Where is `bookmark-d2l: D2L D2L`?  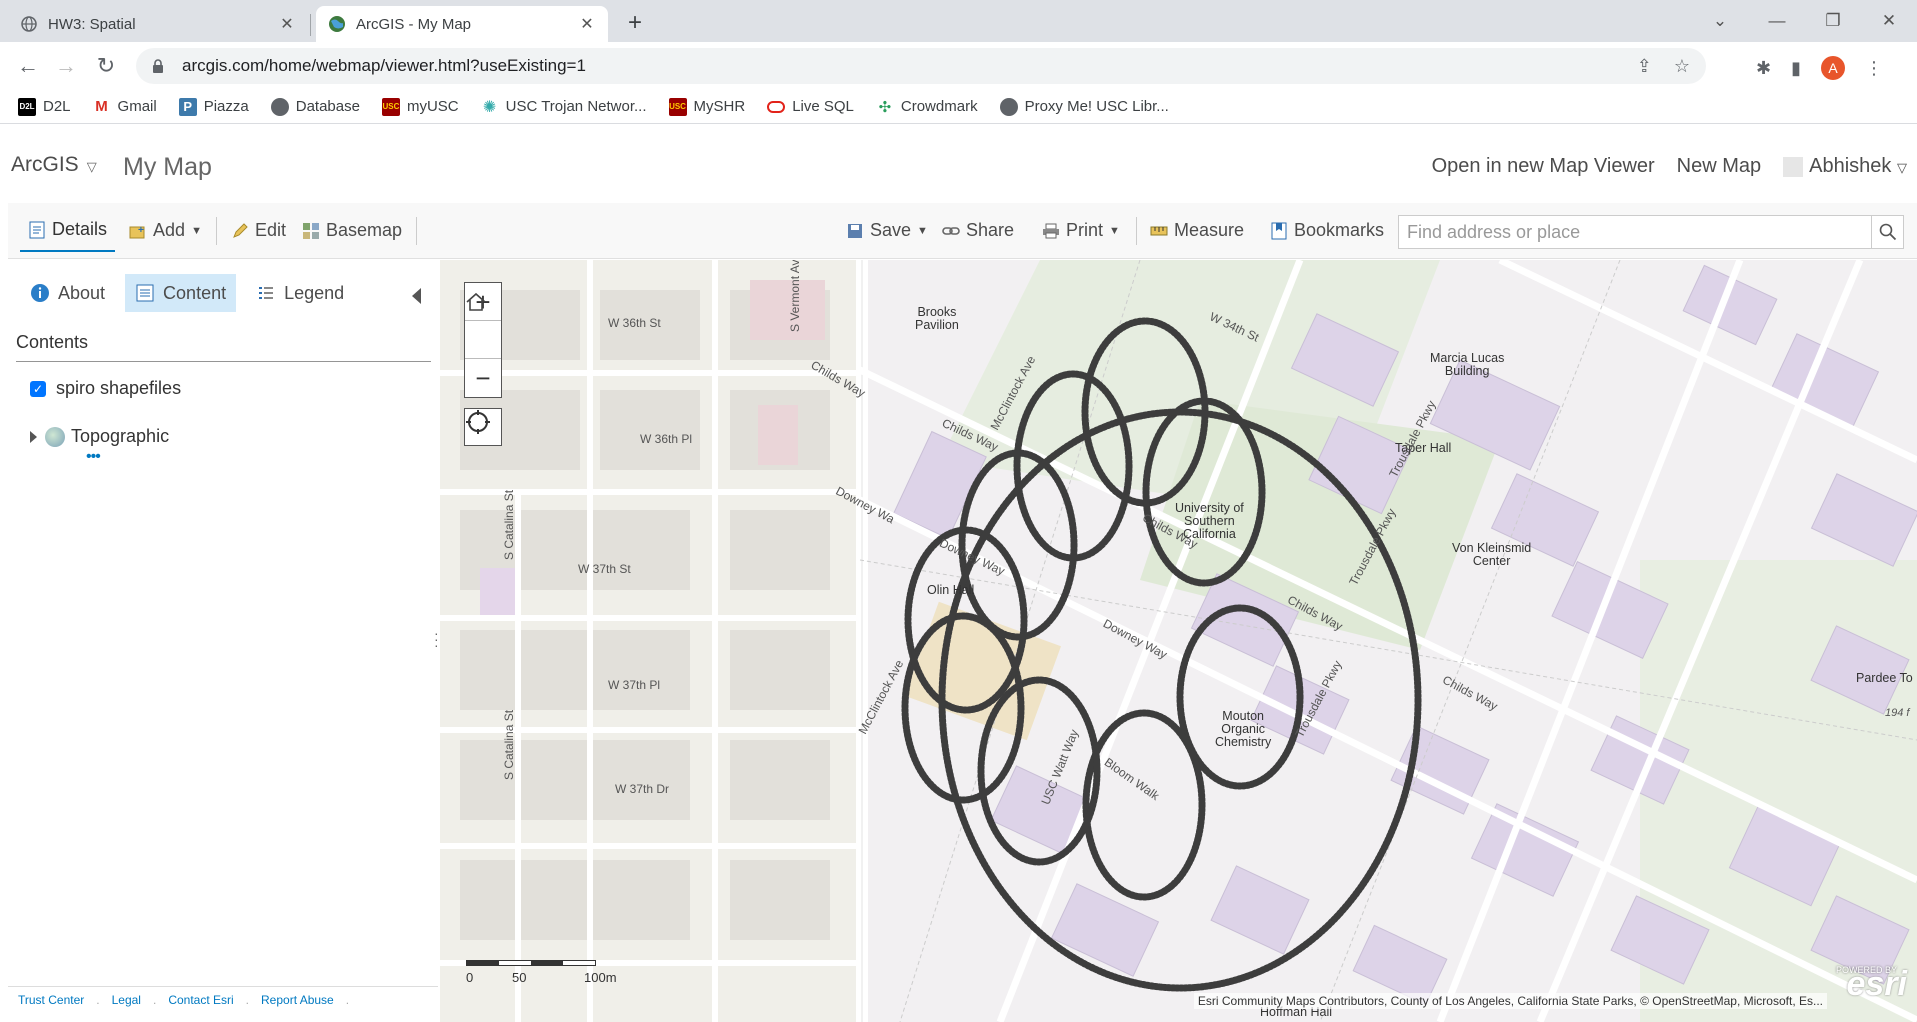
bookmark-d2l: D2L D2L is located at coordinates (44, 106).